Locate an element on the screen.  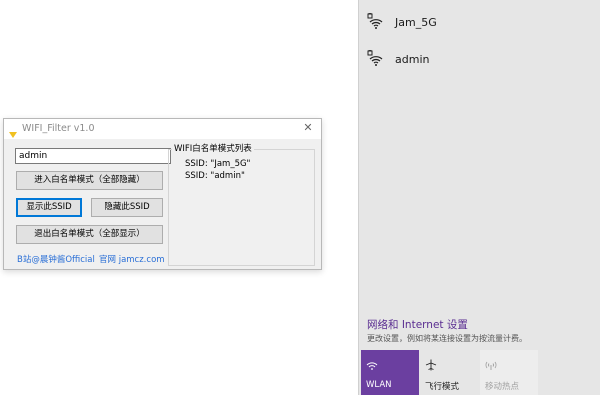
network-item-admin: admin is located at coordinates (398, 59).